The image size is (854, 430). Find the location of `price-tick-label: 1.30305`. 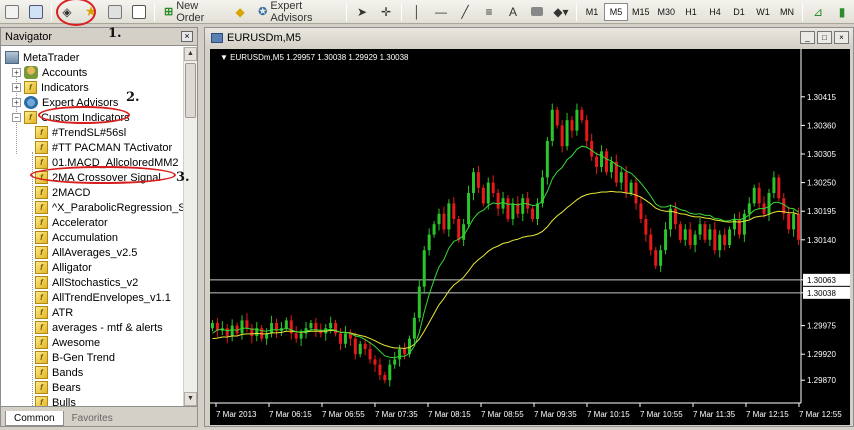

price-tick-label: 1.30305 is located at coordinates (821, 154).